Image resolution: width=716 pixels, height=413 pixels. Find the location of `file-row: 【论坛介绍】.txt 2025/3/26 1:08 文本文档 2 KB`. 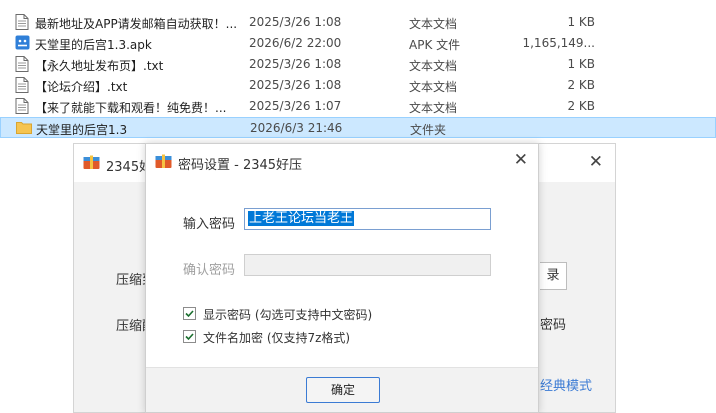

file-row: 【论坛介绍】.txt 2025/3/26 1:08 文本文档 2 KB is located at coordinates (358, 85).